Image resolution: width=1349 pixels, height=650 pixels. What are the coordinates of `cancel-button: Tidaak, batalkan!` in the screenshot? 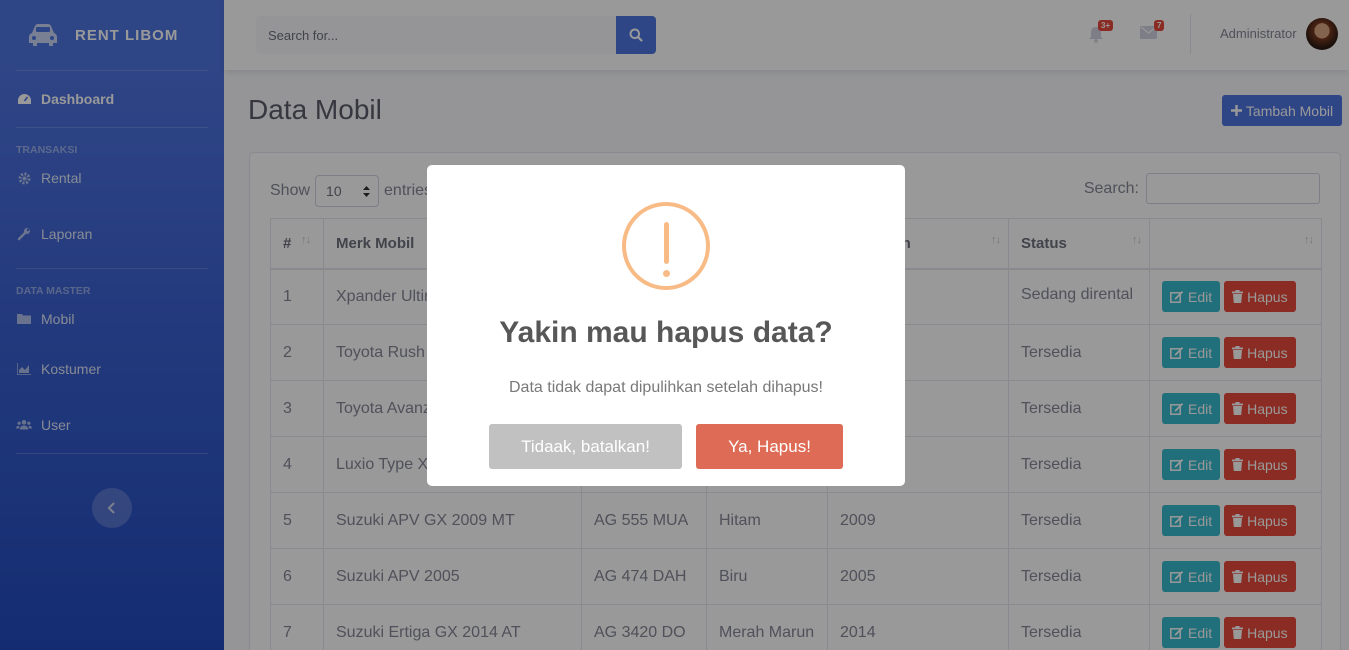 It's located at (585, 446).